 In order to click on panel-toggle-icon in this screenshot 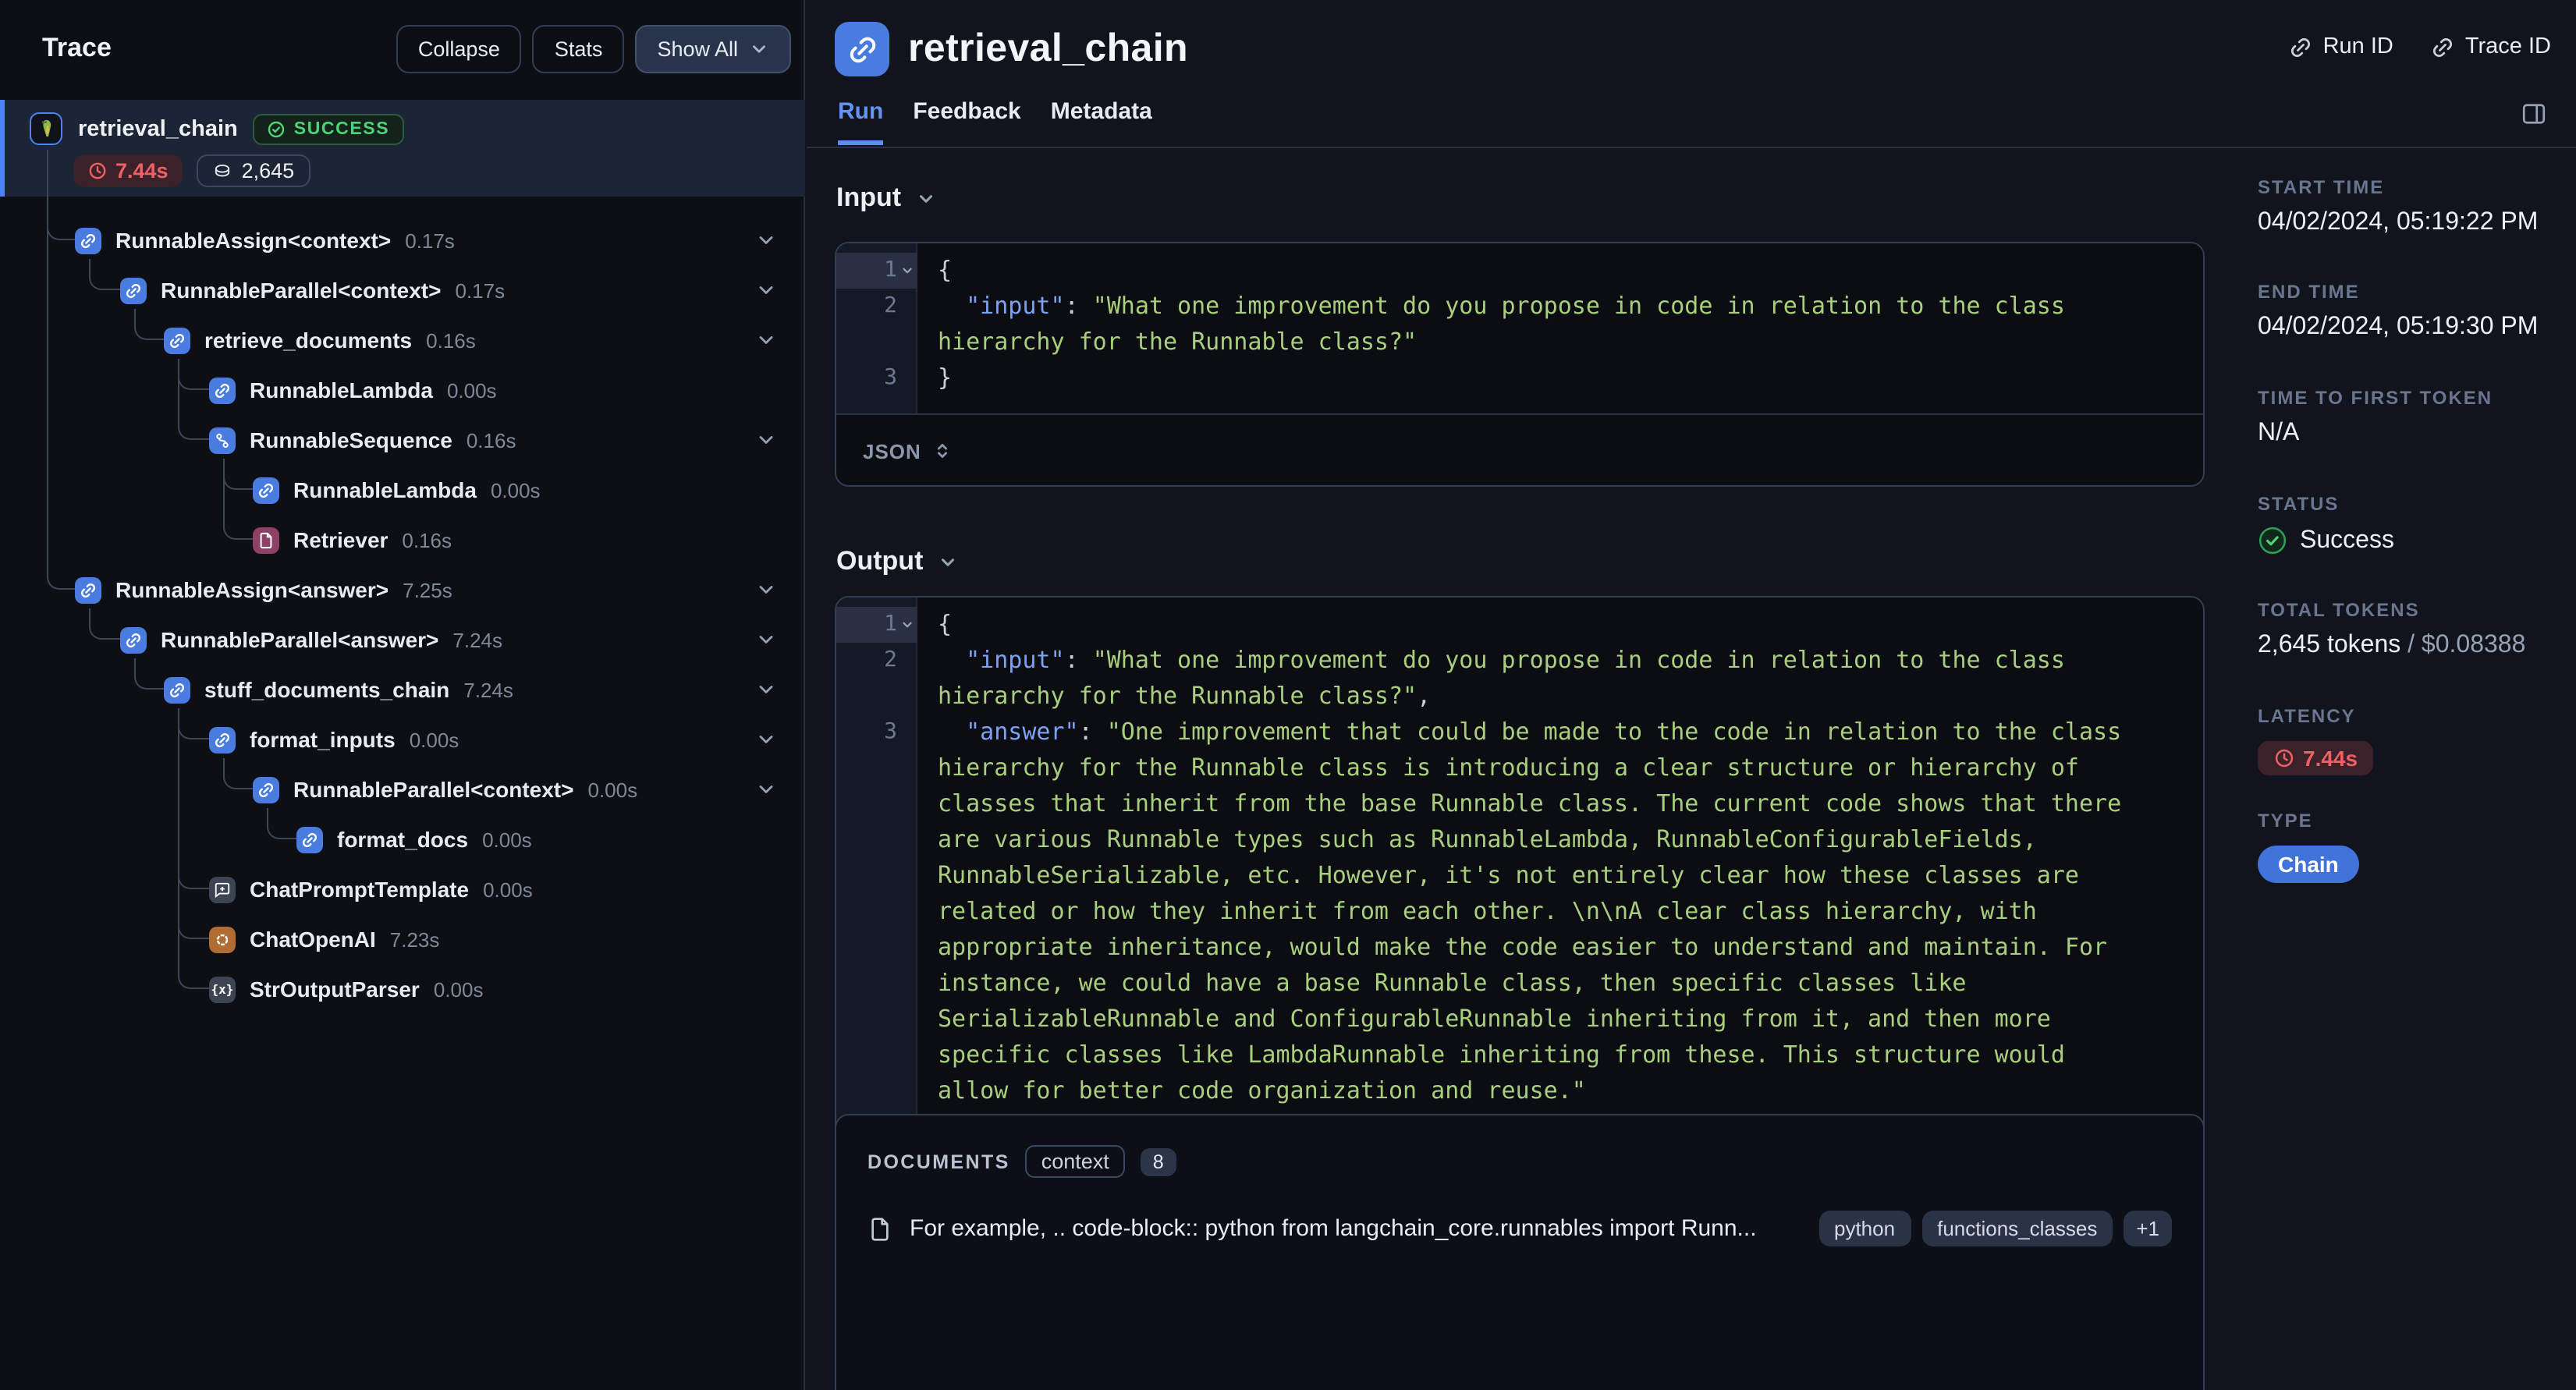, I will do `click(2534, 114)`.